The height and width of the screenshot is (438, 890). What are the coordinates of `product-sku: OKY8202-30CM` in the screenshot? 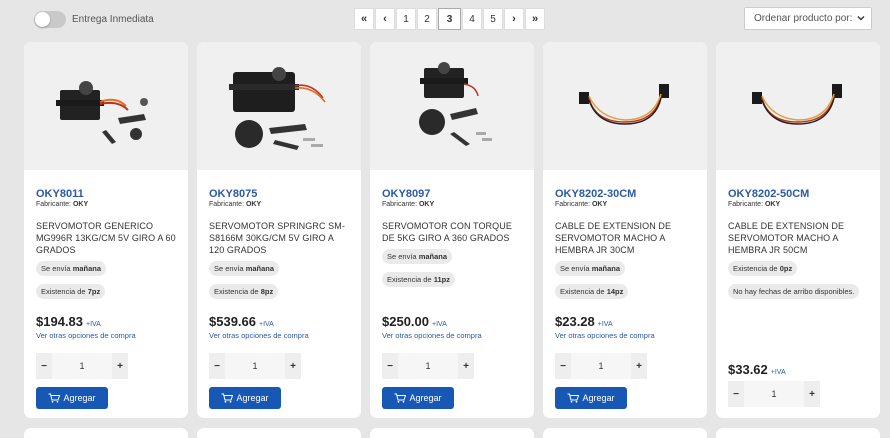 It's located at (625, 194).